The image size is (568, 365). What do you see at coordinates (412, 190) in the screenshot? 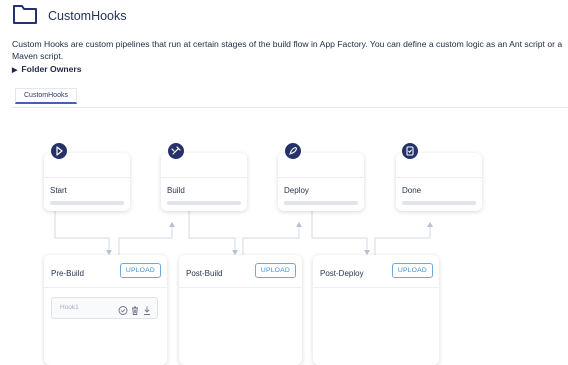
I see `stage-label: Done` at bounding box center [412, 190].